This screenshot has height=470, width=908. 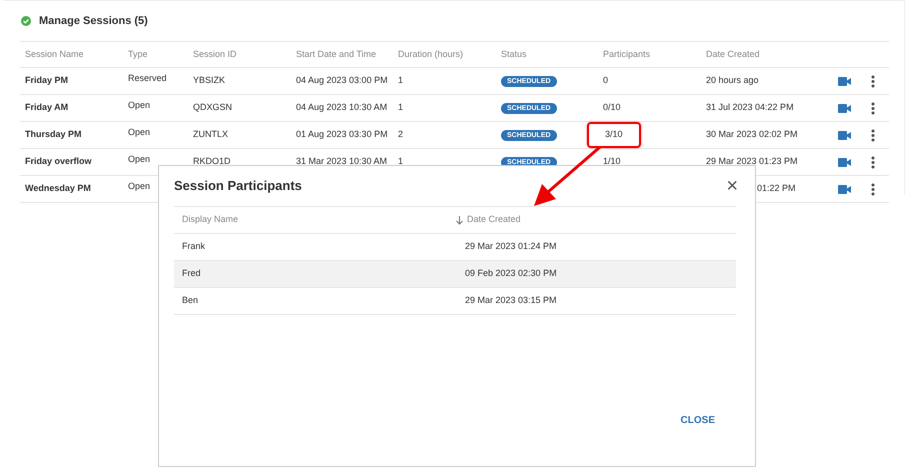 I want to click on column-header: Participants, so click(x=627, y=54).